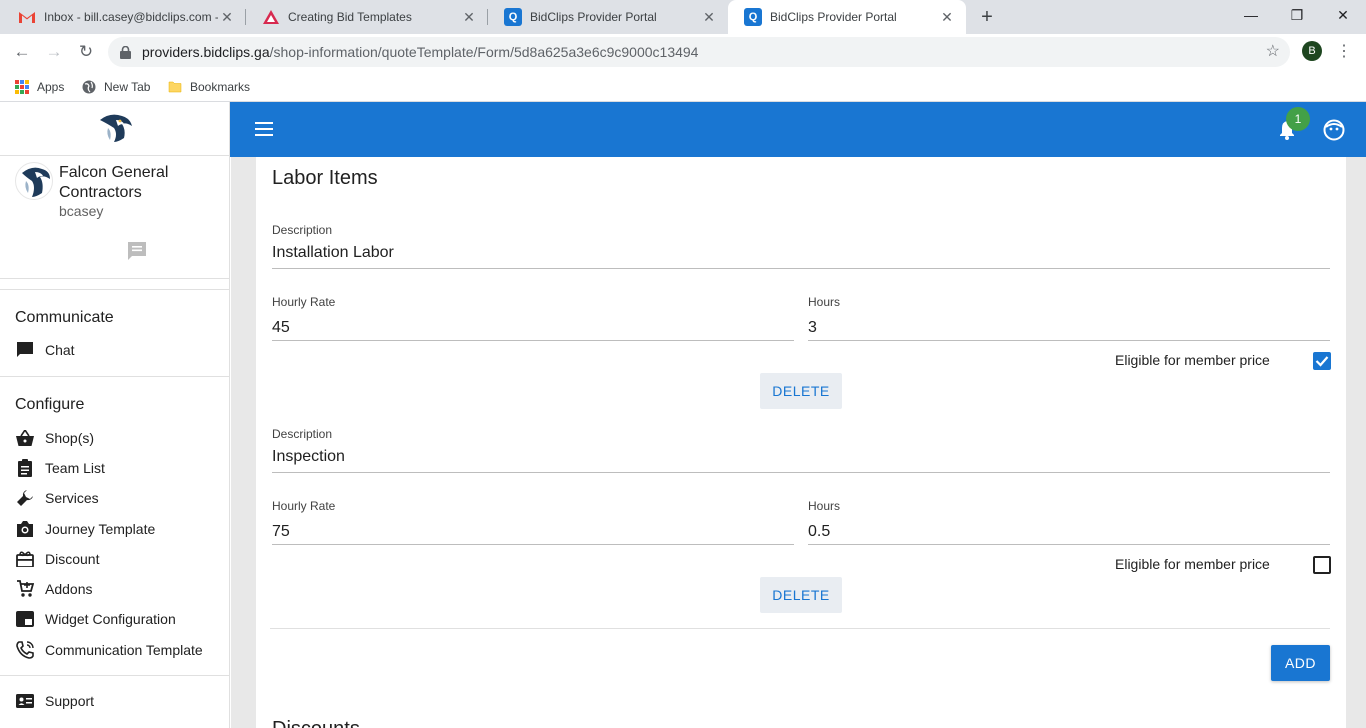 The image size is (1366, 728). What do you see at coordinates (25, 701) in the screenshot?
I see `contact-card-icon` at bounding box center [25, 701].